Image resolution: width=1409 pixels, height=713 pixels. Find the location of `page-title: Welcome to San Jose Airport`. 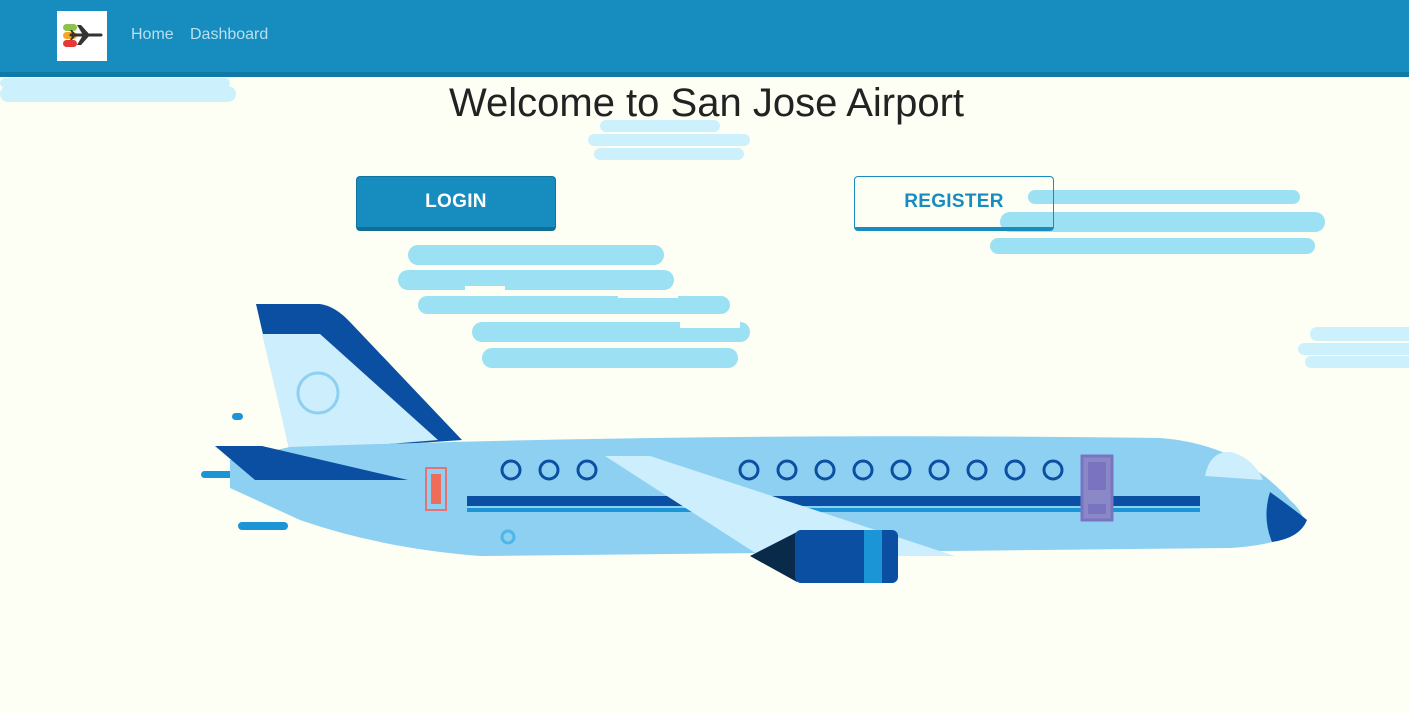

page-title: Welcome to San Jose Airport is located at coordinates (706, 103).